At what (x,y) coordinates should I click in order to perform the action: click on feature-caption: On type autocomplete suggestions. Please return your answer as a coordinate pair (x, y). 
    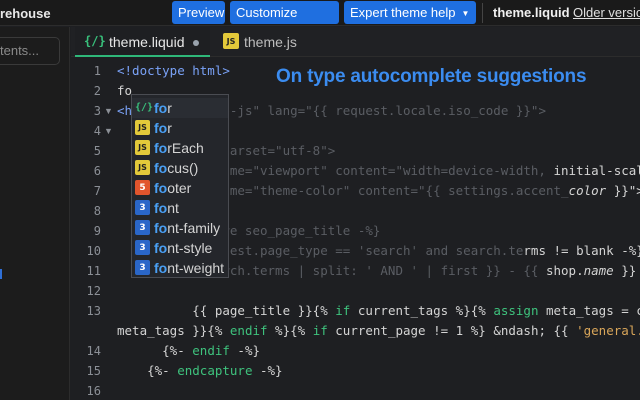
    Looking at the image, I should click on (431, 76).